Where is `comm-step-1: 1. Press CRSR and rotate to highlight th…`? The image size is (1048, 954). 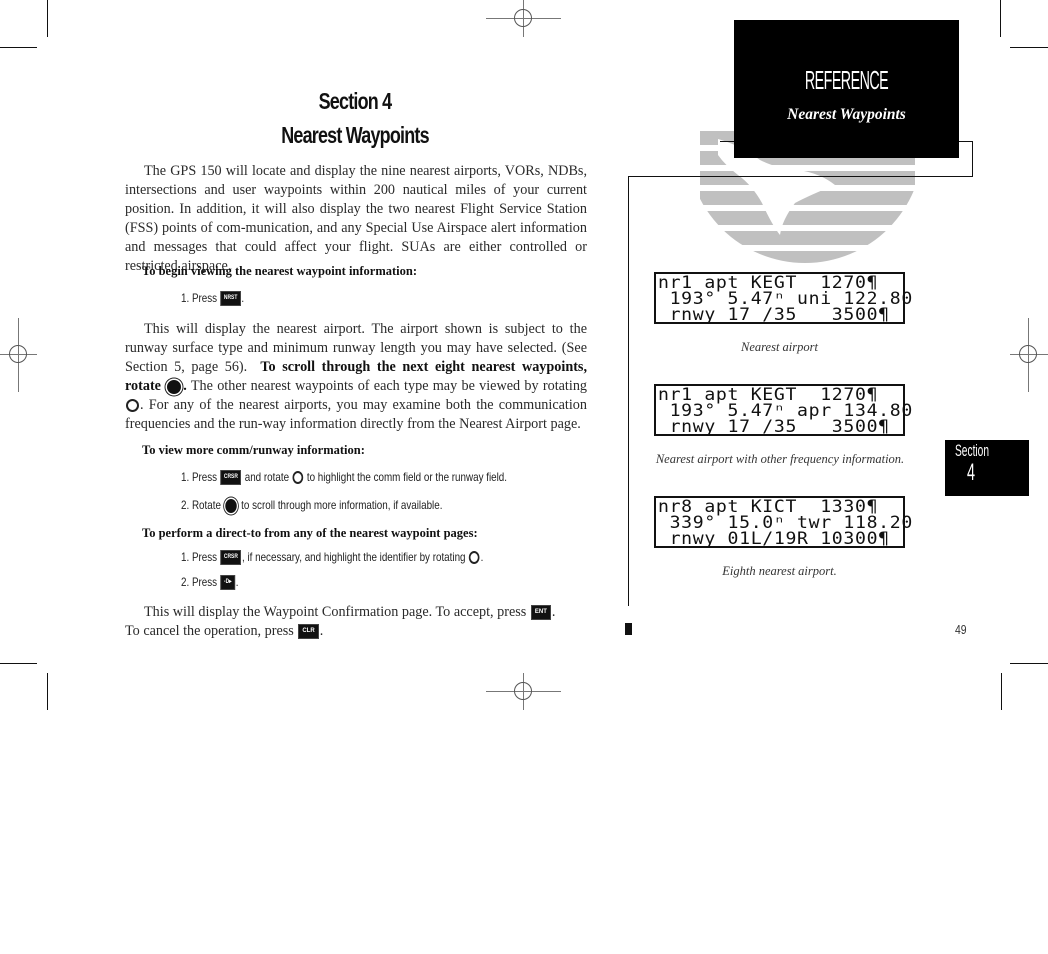 comm-step-1: 1. Press CRSR and rotate to highlight th… is located at coordinates (344, 478).